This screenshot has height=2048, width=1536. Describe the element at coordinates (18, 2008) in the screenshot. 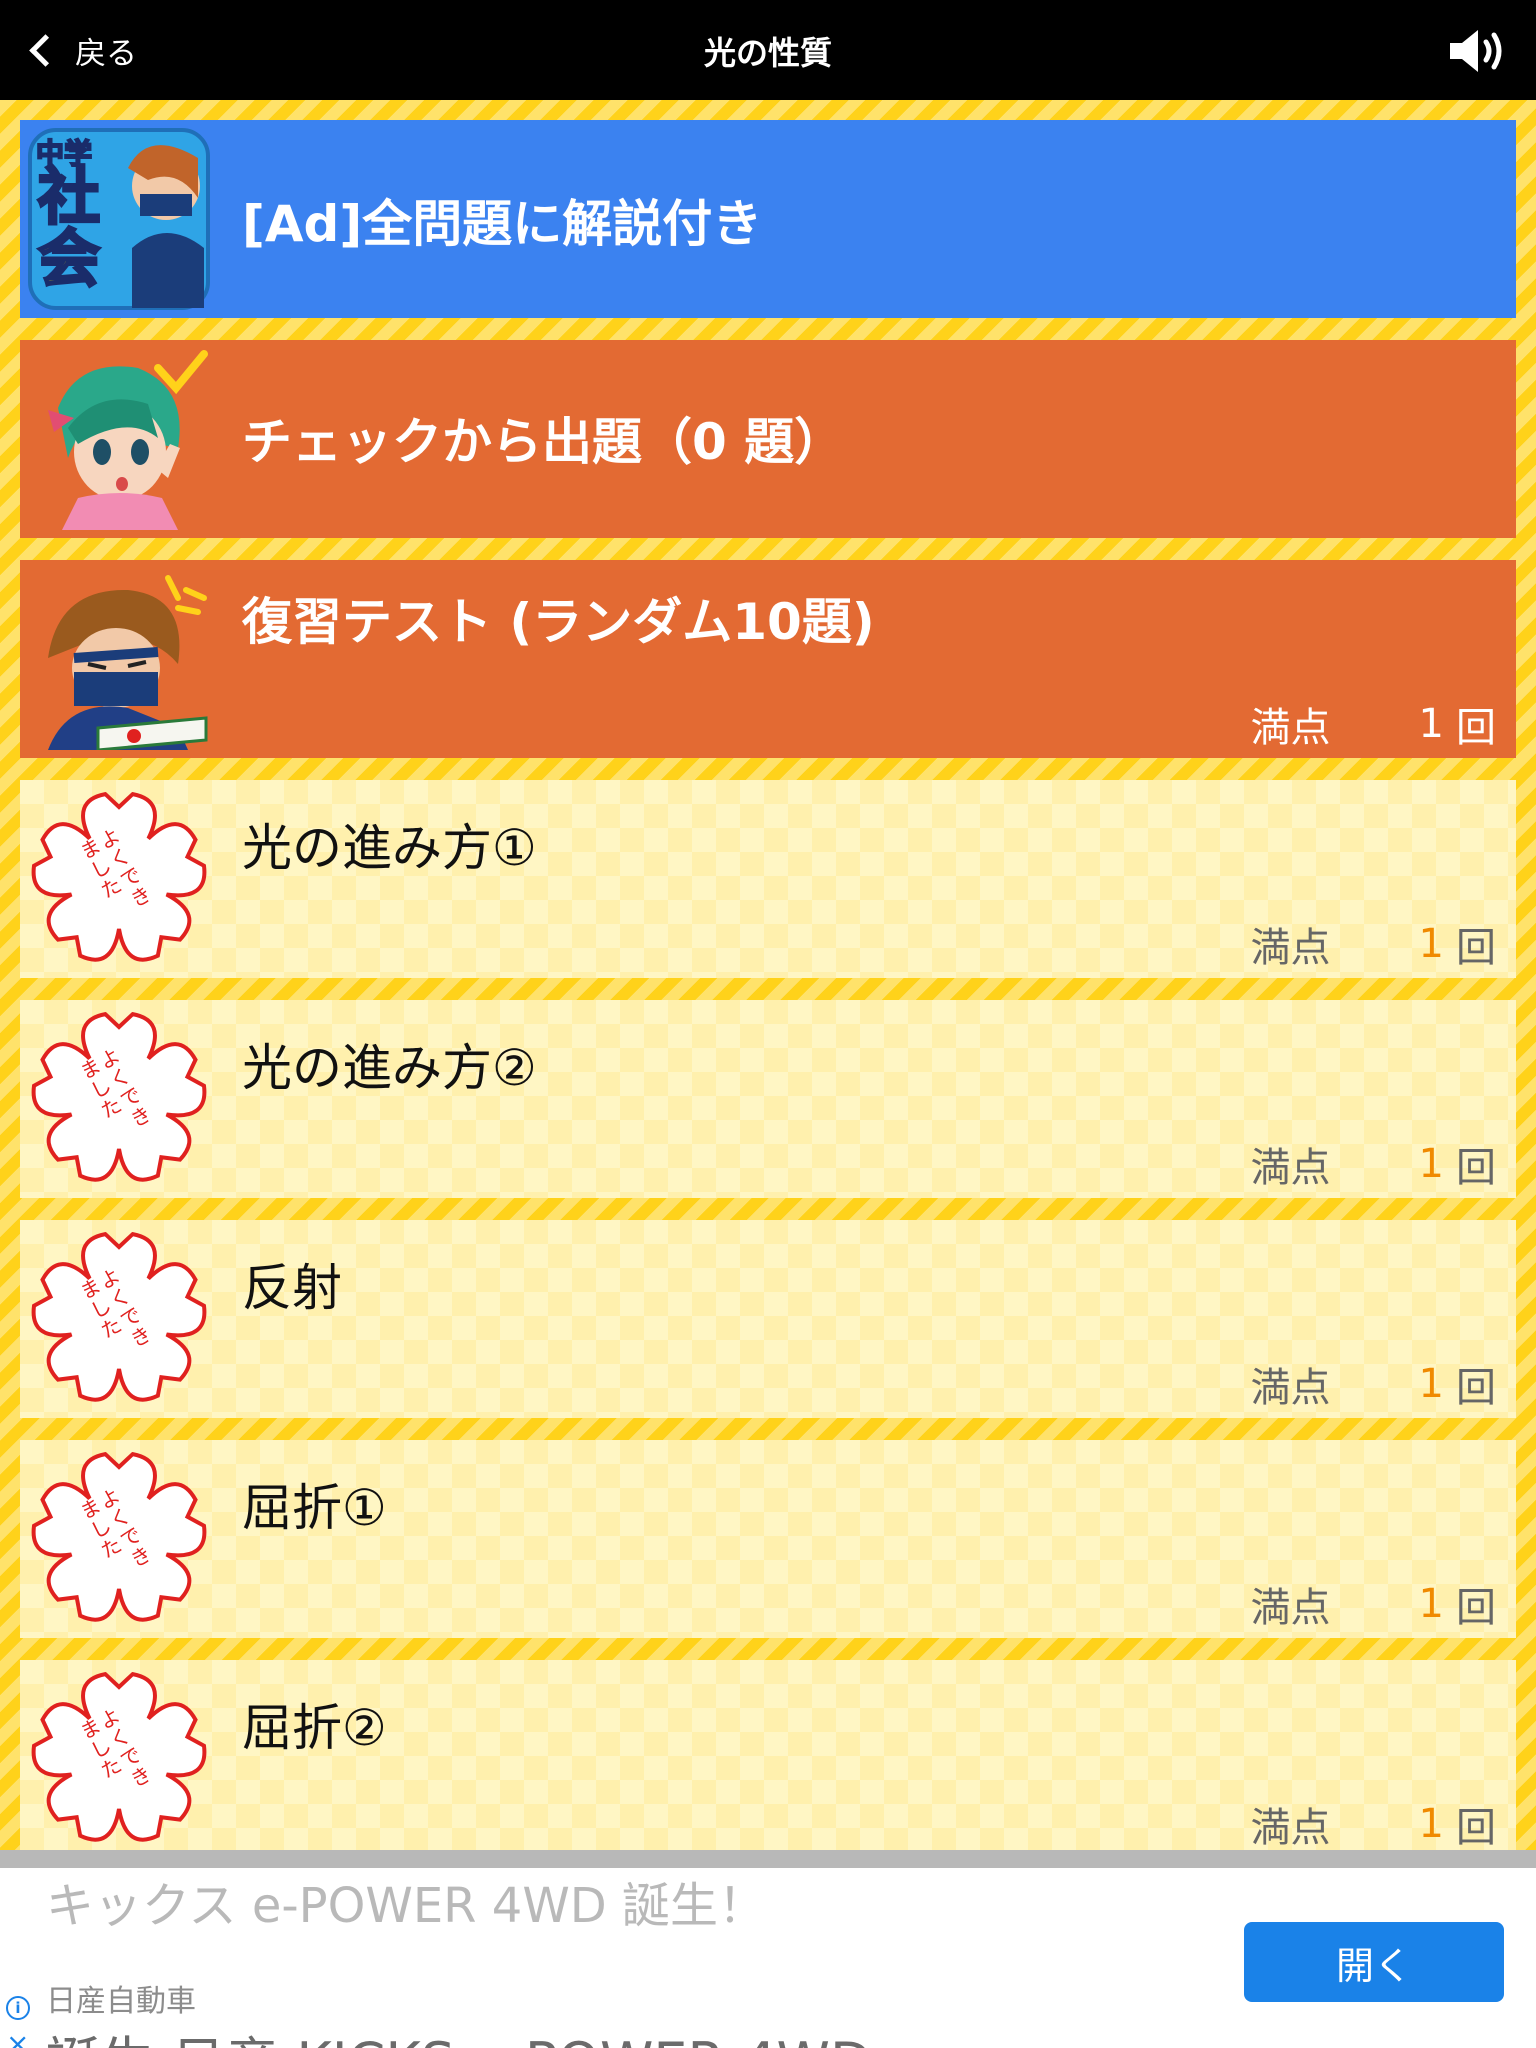

I see `ad-info-icon: i` at that location.